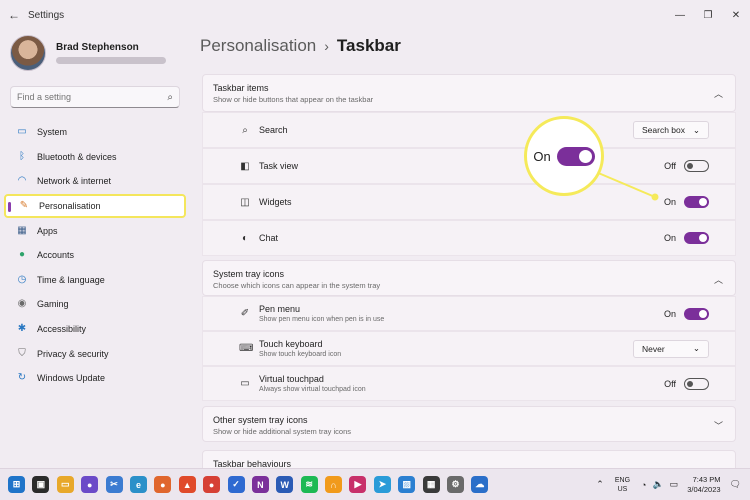 This screenshot has height=500, width=750. Describe the element at coordinates (22, 230) in the screenshot. I see `apps-icon: ▦` at that location.